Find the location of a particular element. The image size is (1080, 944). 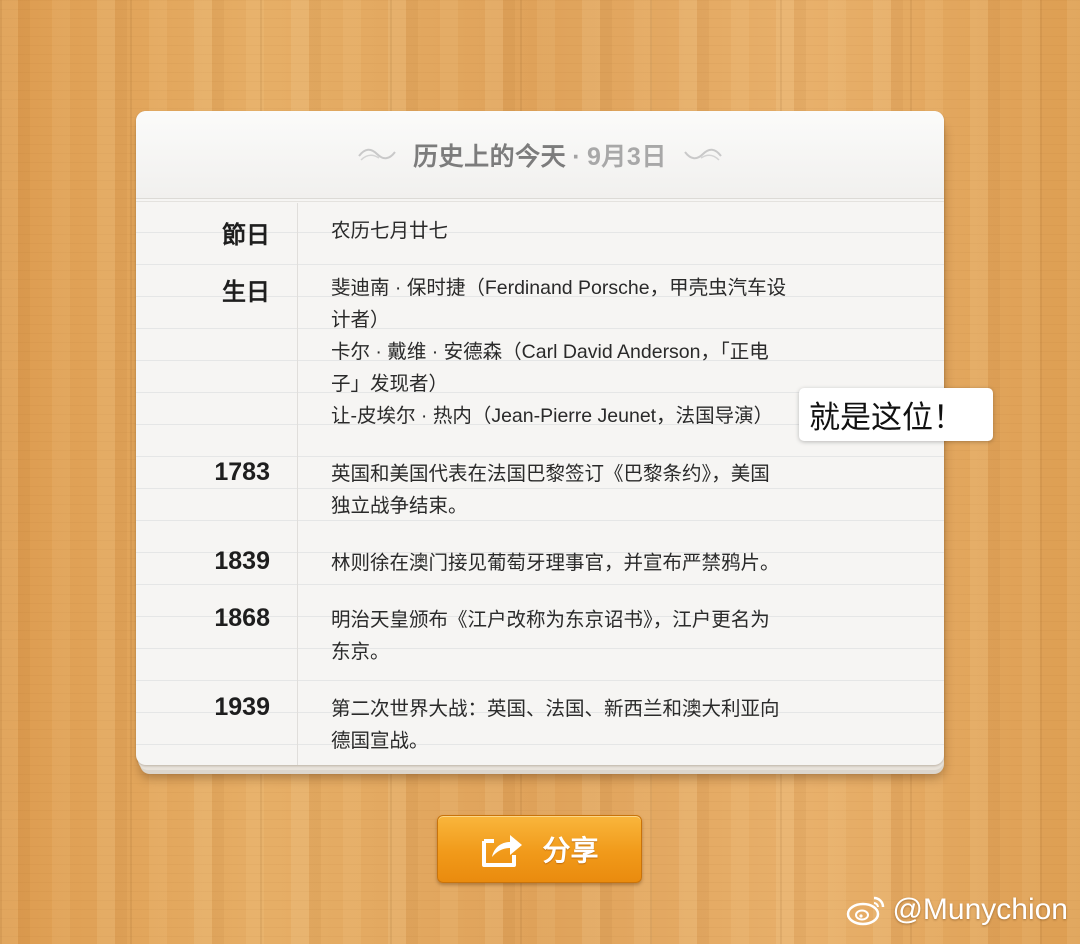

column-divider is located at coordinates (297, 484).